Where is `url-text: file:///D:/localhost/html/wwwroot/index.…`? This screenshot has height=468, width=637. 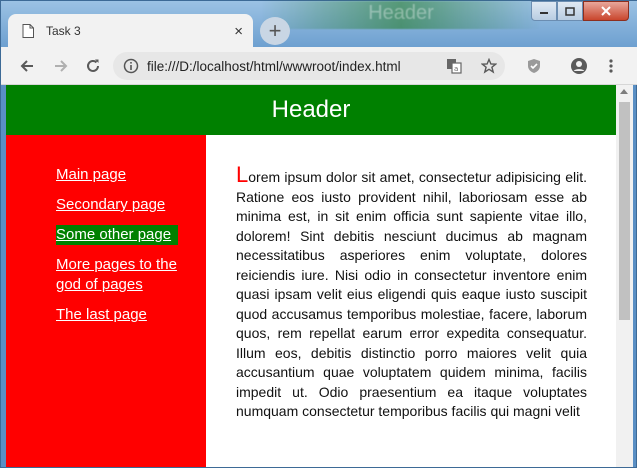 url-text: file:///D:/localhost/html/wwwroot/index.… is located at coordinates (274, 66).